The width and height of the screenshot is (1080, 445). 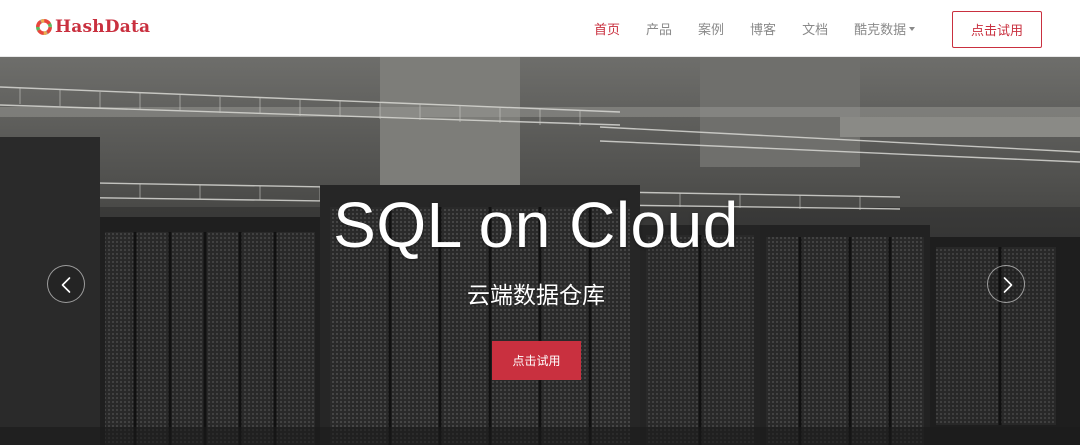 What do you see at coordinates (815, 28) in the screenshot?
I see `nav-item-docs: 文档` at bounding box center [815, 28].